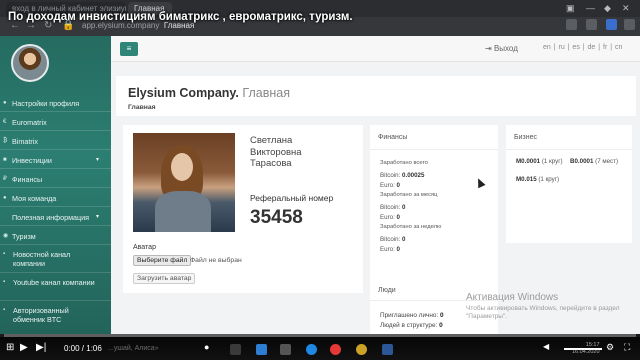  What do you see at coordinates (586, 351) in the screenshot?
I see `clock-date: 16.04.2020` at bounding box center [586, 351].